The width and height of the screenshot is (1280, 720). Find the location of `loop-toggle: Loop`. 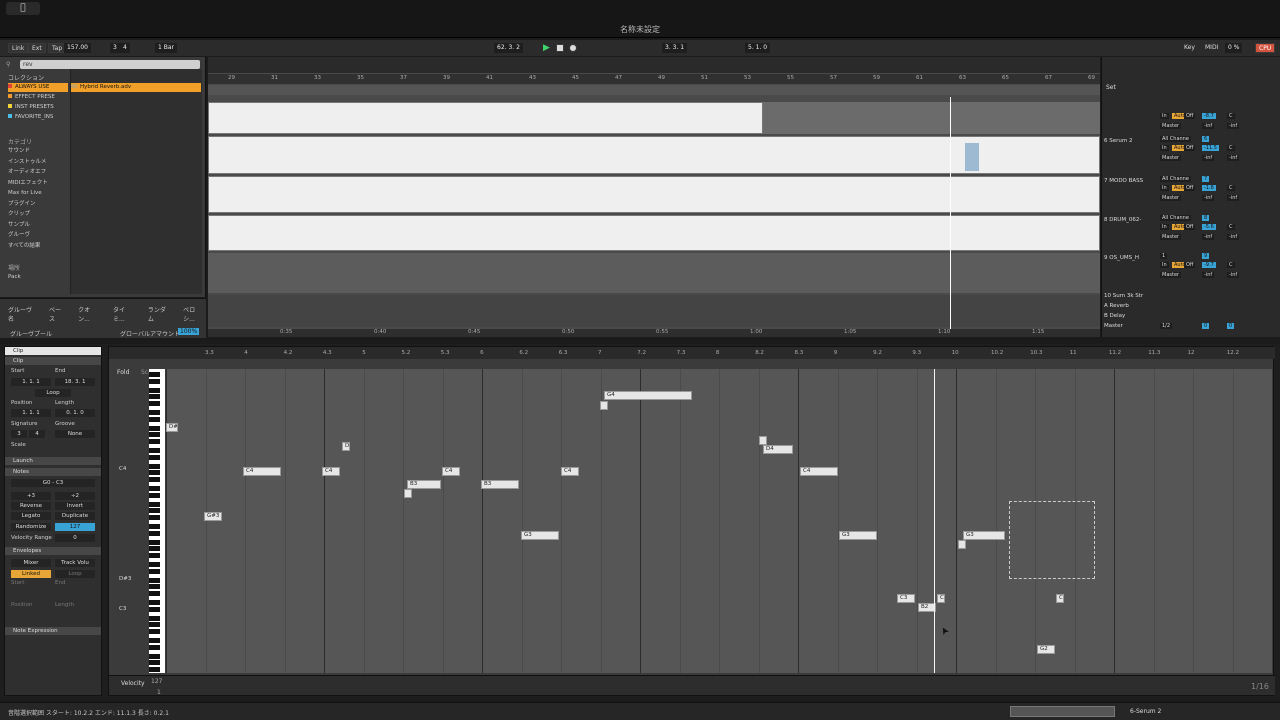

loop-toggle: Loop is located at coordinates (53, 393).